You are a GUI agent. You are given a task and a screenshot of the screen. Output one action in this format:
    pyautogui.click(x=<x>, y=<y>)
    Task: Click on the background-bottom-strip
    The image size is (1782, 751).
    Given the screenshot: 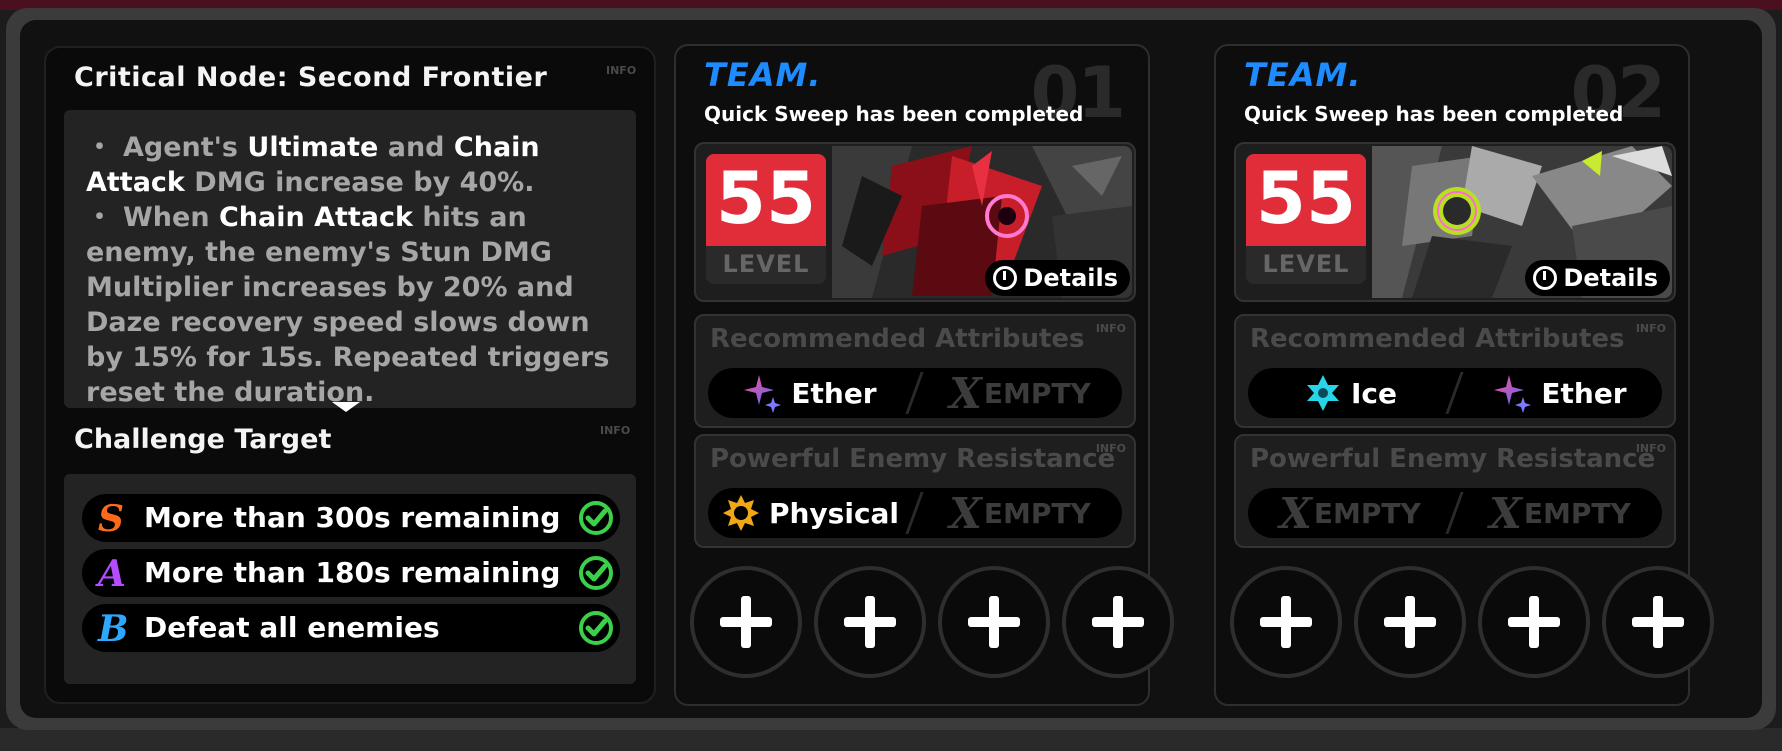 What is the action you would take?
    pyautogui.click(x=891, y=739)
    